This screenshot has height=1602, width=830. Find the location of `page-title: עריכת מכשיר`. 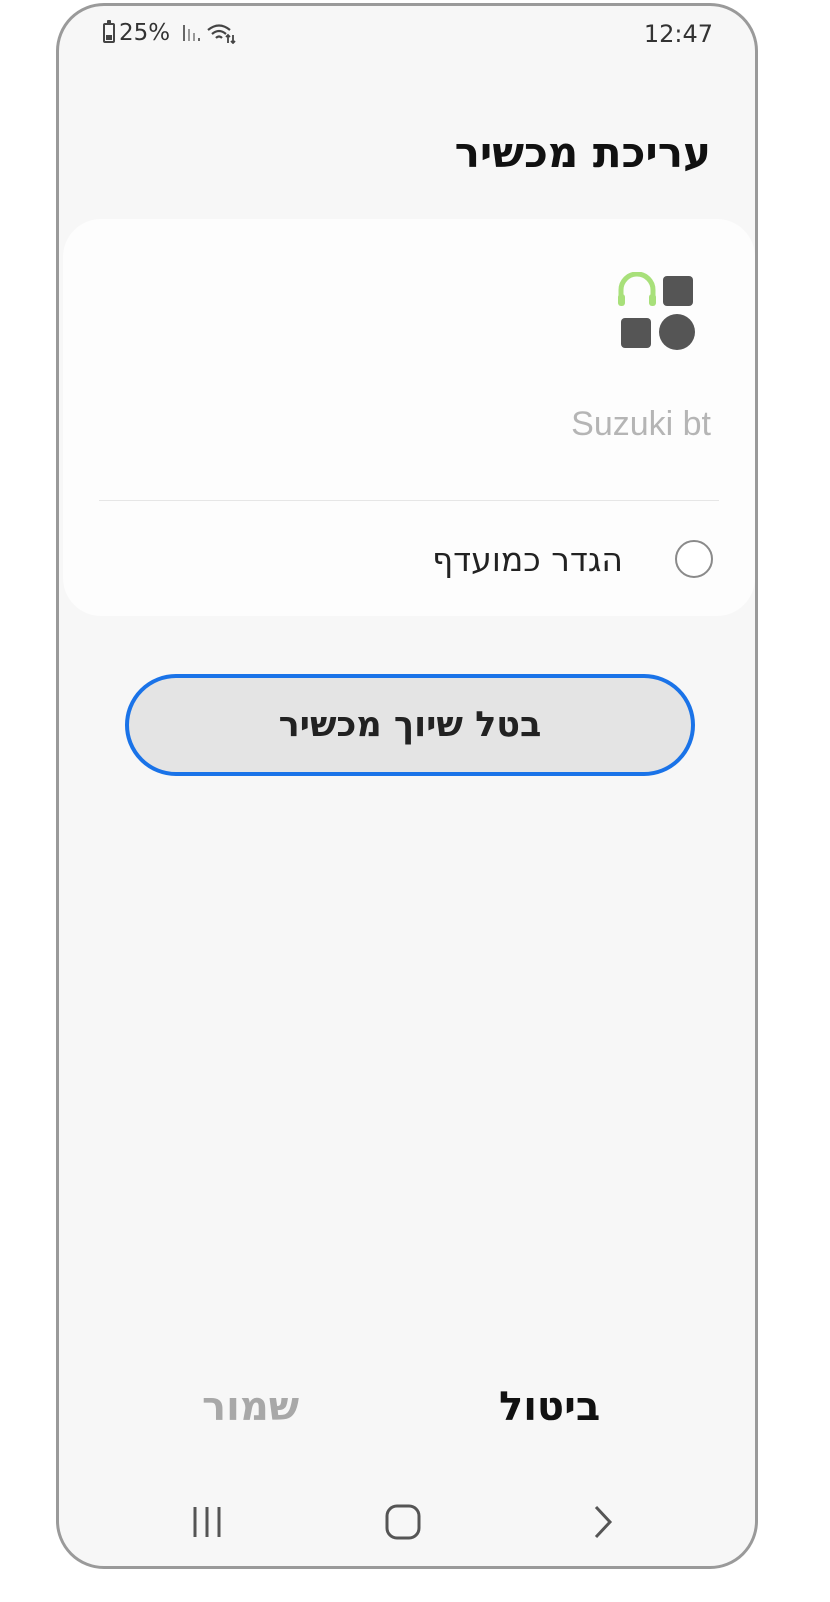

page-title: עריכת מכשיר is located at coordinates (582, 152).